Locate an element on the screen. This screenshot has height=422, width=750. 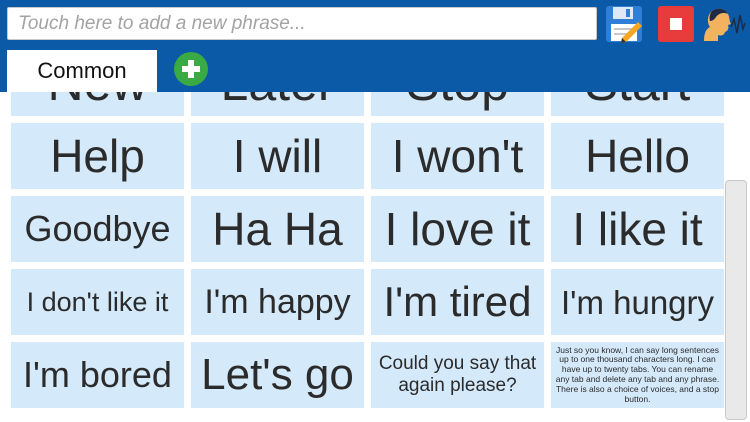
phrase-button: Start is located at coordinates (637, 104).